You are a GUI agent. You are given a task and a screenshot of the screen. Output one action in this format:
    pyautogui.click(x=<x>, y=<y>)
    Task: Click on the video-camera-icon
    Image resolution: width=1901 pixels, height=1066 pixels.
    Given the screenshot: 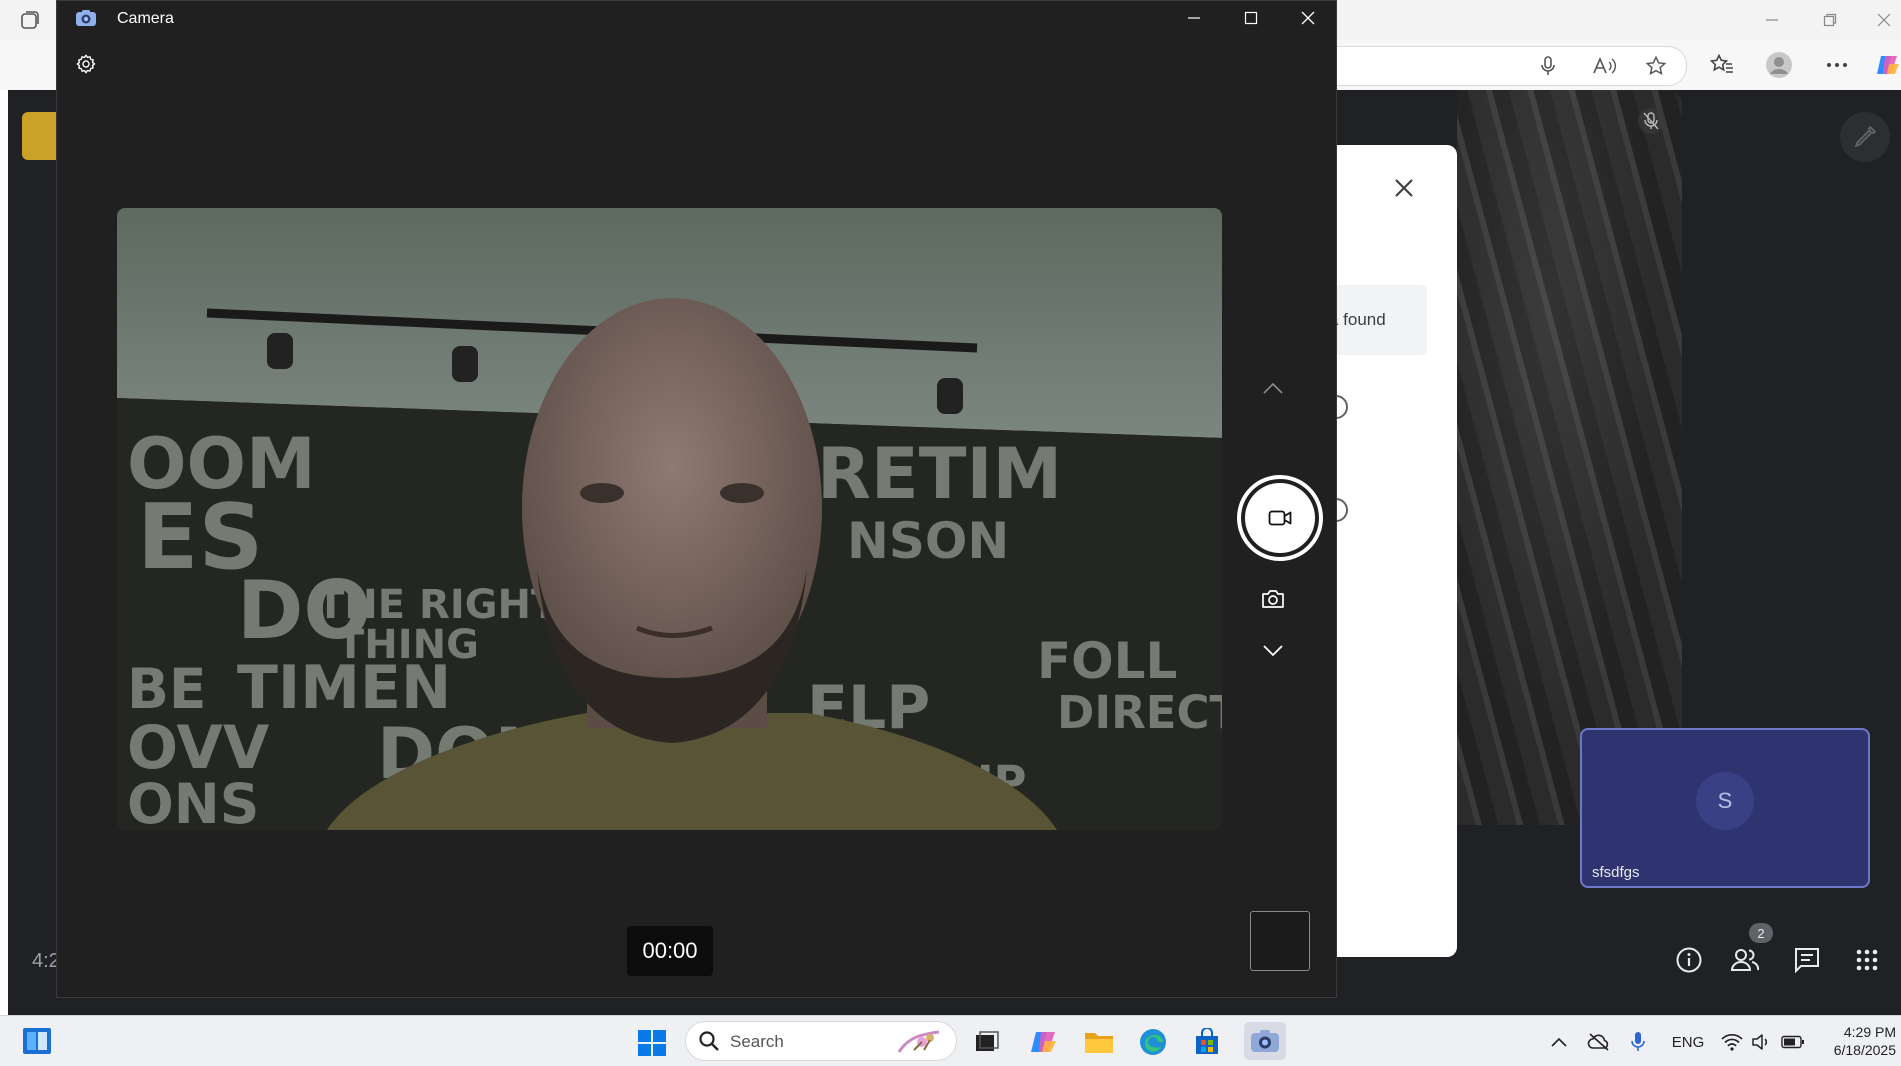 What is the action you would take?
    pyautogui.click(x=1280, y=518)
    